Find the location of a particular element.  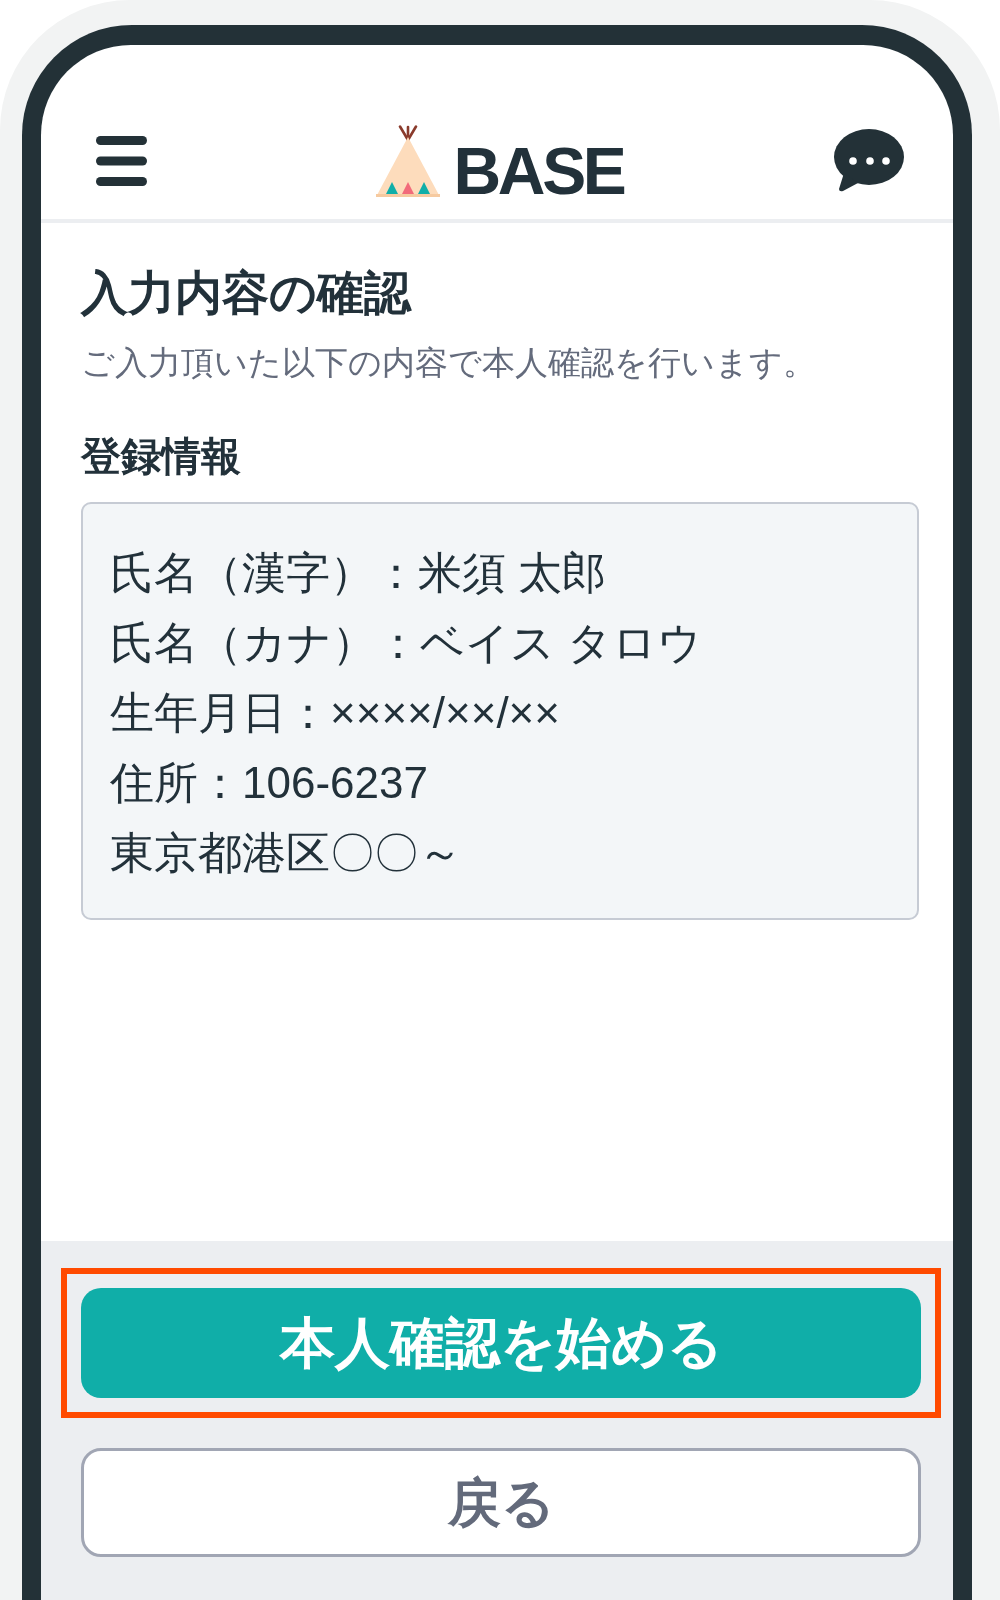

page-title: 入力内容の確認 is located at coordinates (247, 293).